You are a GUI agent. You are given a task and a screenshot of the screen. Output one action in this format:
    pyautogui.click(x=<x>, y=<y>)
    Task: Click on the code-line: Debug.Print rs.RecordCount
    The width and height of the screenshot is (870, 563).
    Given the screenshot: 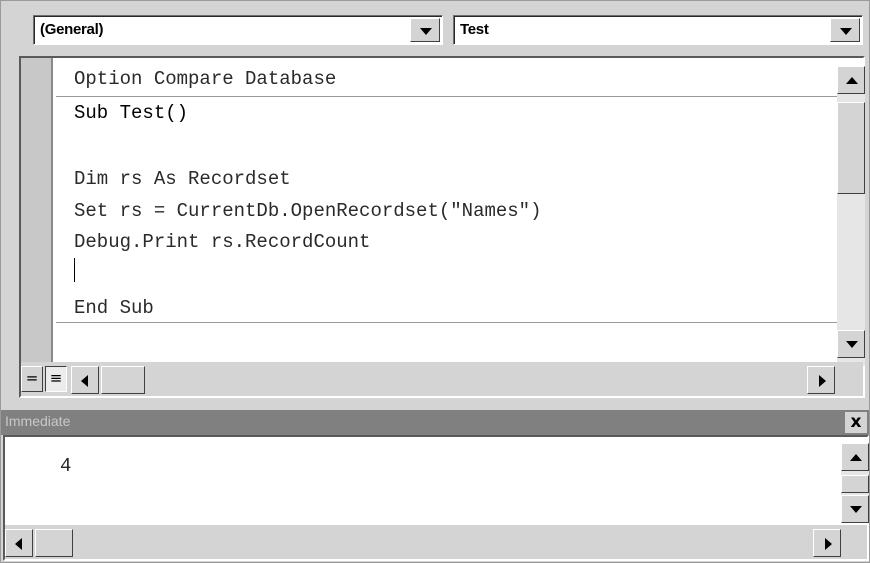 What is the action you would take?
    pyautogui.click(x=222, y=242)
    